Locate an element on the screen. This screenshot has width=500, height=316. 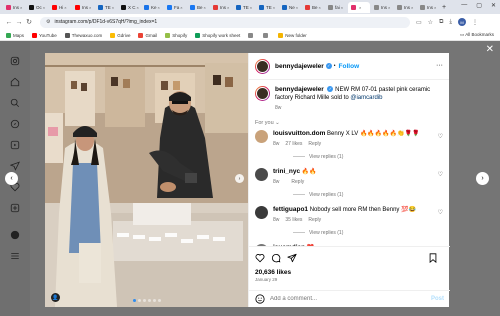
author-avatar is located at coordinates (262, 66).